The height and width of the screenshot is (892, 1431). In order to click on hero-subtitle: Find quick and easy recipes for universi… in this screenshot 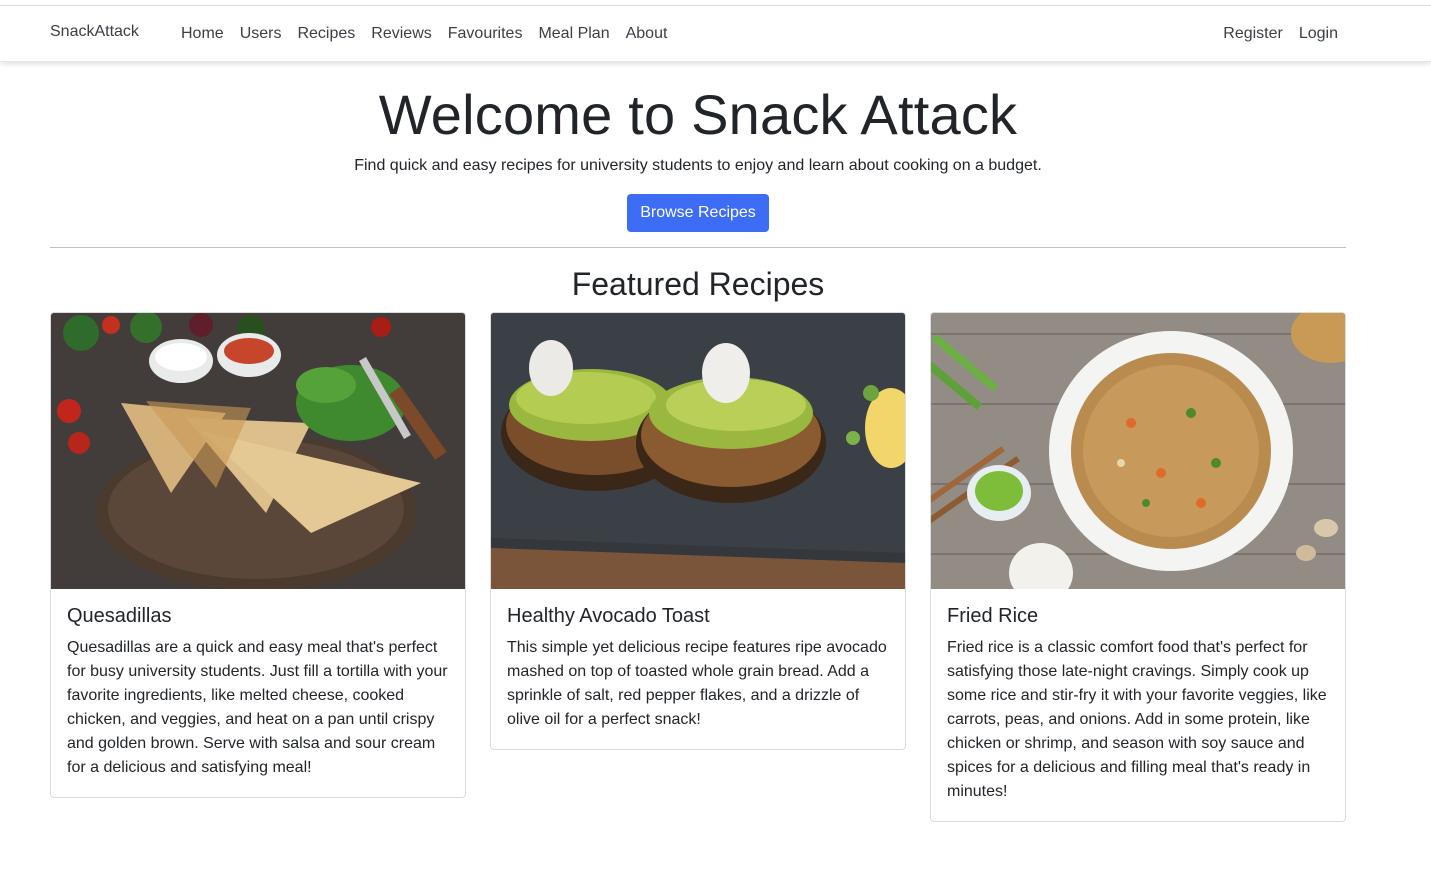, I will do `click(698, 165)`.